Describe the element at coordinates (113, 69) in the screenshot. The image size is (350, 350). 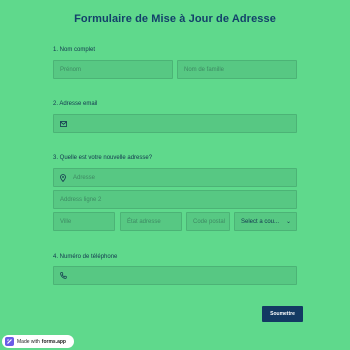
I see `first-name-input: Prénom` at that location.